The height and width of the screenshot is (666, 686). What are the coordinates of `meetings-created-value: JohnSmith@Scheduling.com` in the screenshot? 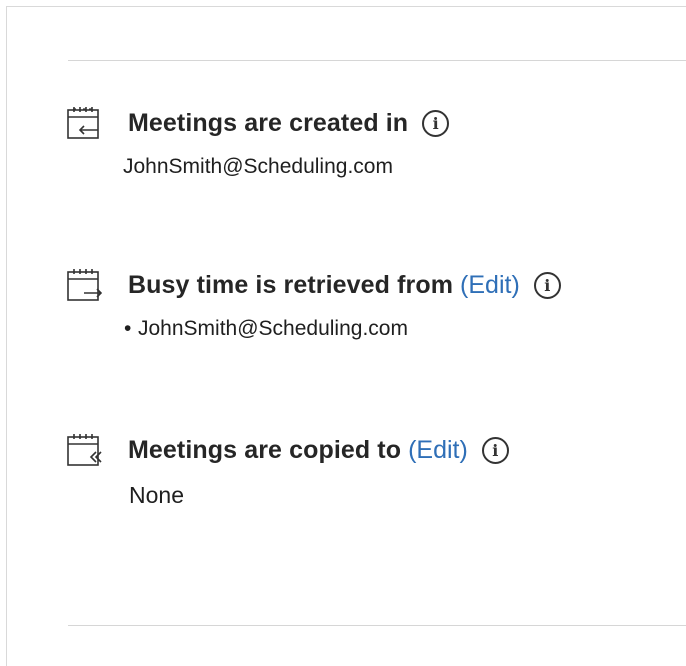 It's located at (258, 166).